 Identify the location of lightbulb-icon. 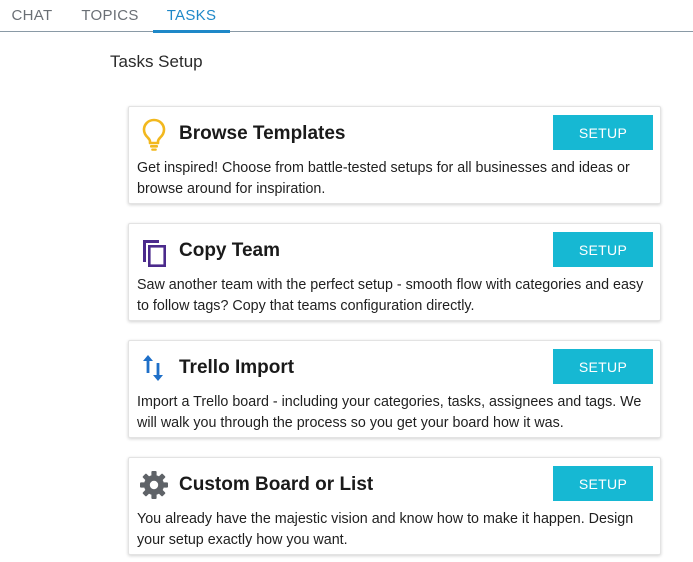
(154, 134).